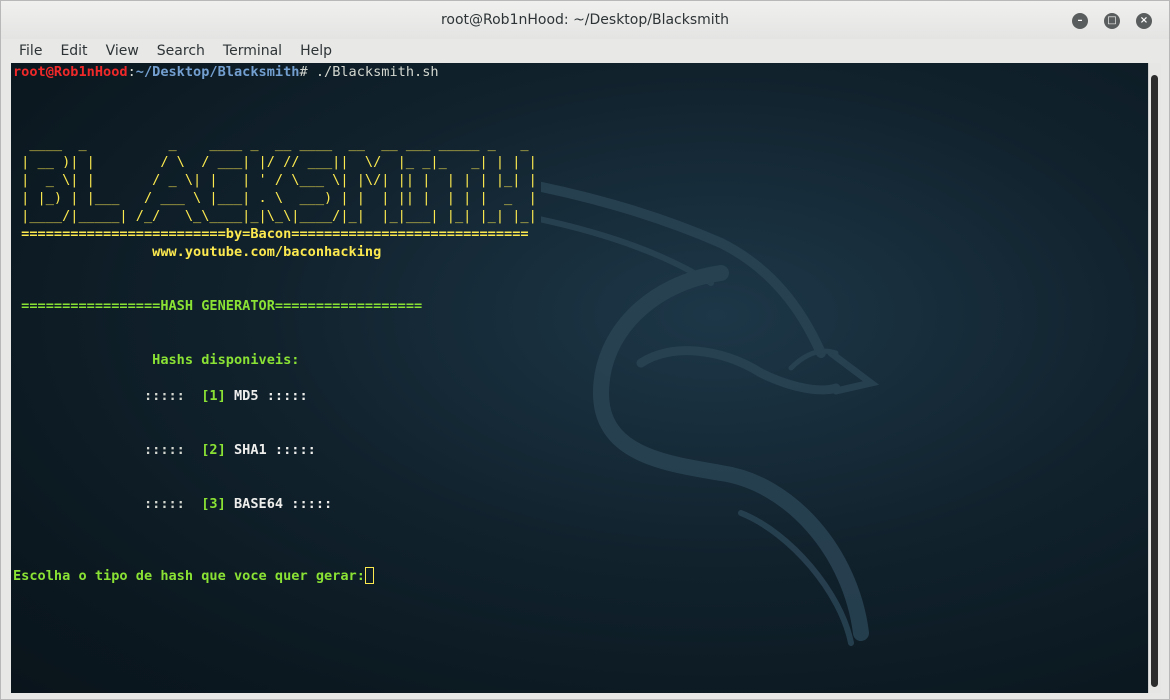 The image size is (1170, 700). Describe the element at coordinates (369, 575) in the screenshot. I see `text-cursor` at that location.